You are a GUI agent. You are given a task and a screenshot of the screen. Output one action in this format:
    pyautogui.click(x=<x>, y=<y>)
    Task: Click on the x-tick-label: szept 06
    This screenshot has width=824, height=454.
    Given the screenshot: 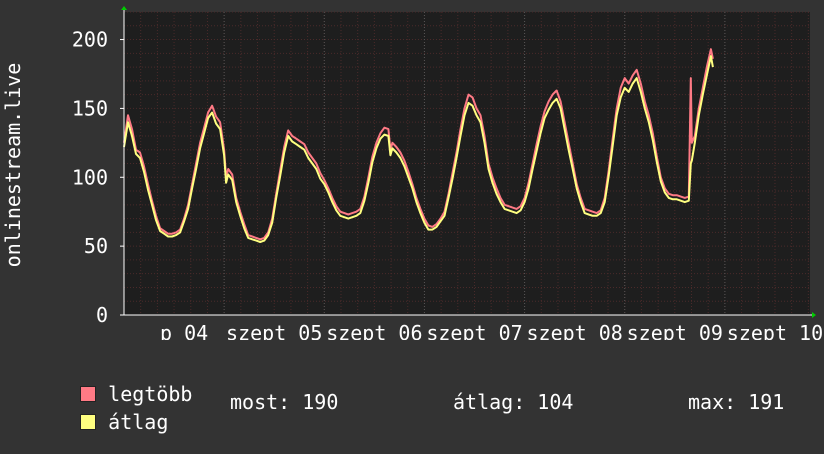 What is the action you would take?
    pyautogui.click(x=374, y=330)
    